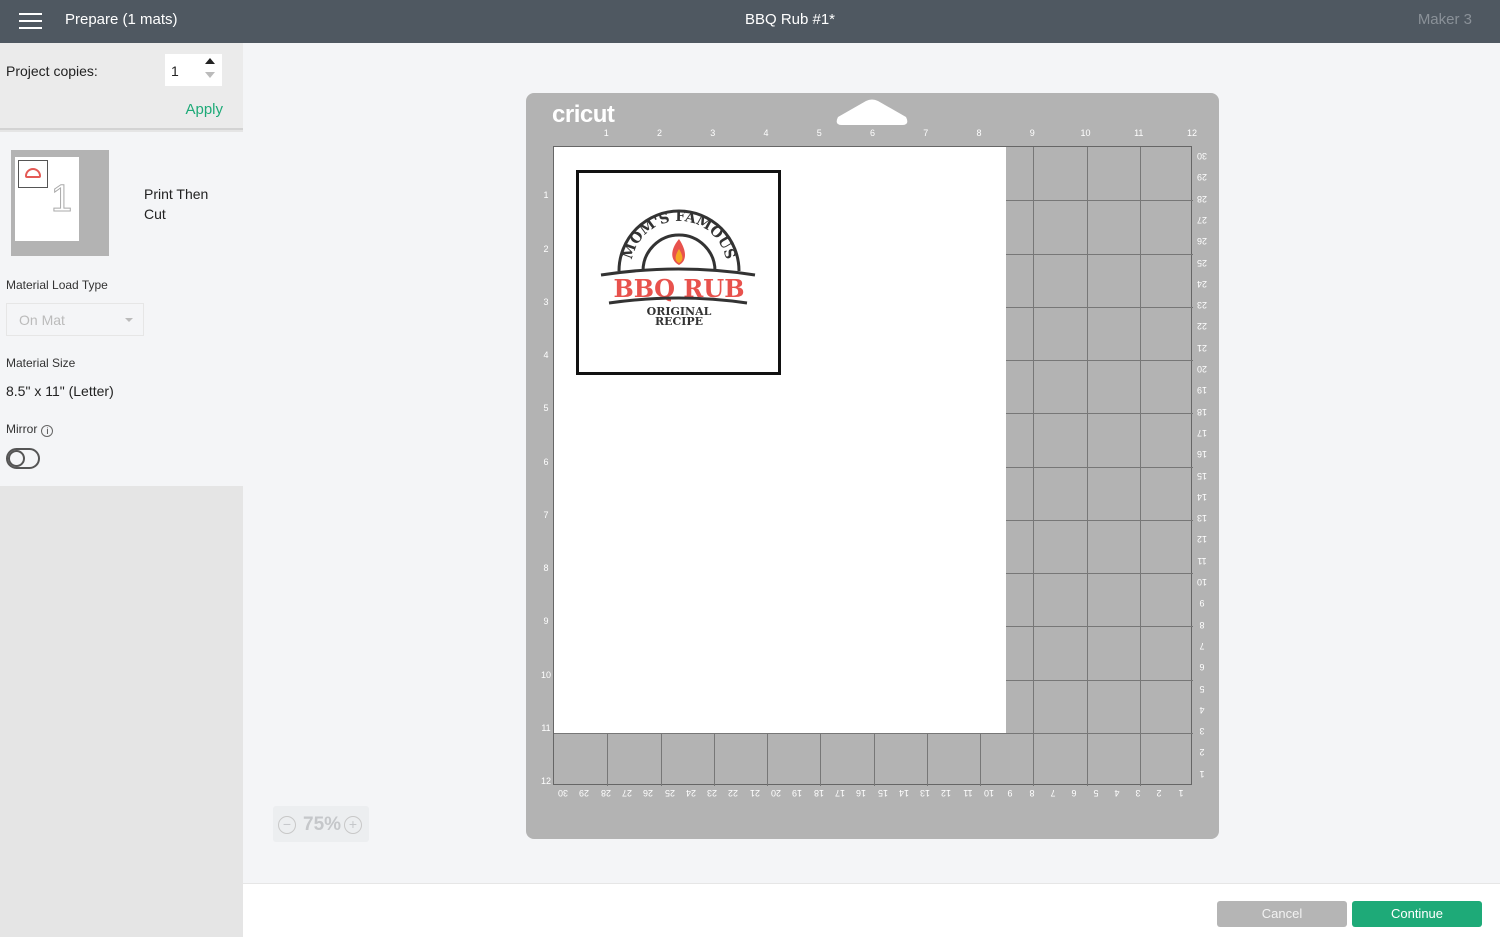 The height and width of the screenshot is (937, 1500). What do you see at coordinates (204, 109) in the screenshot?
I see `apply-button: Apply` at bounding box center [204, 109].